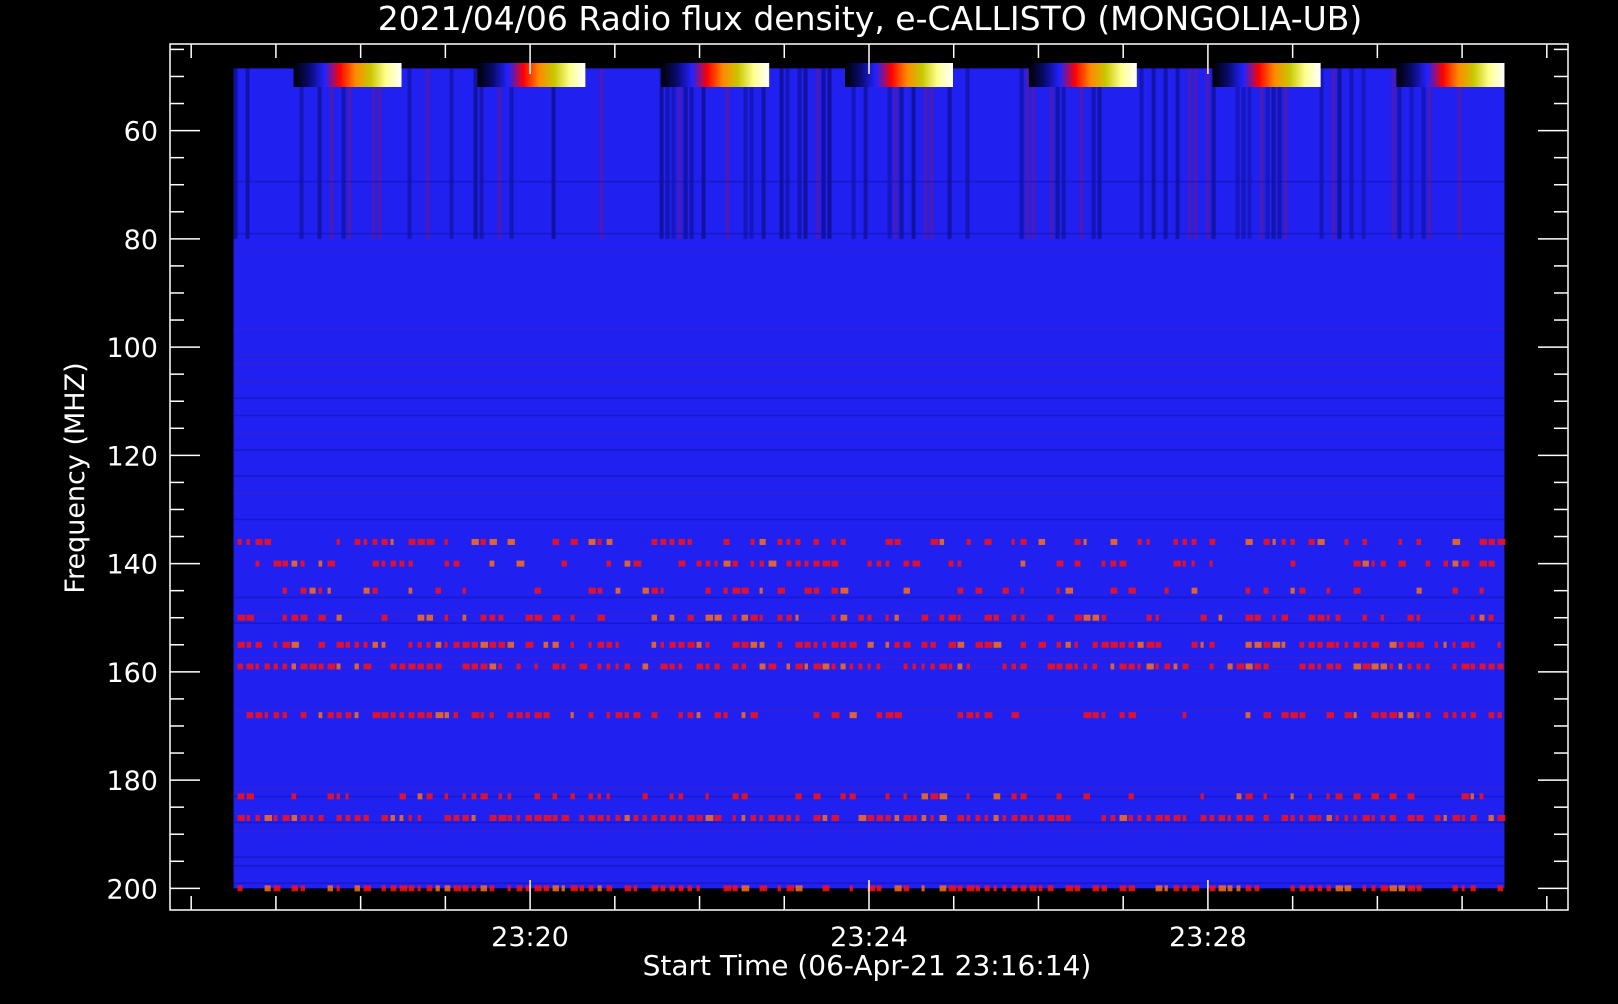 The width and height of the screenshot is (1618, 1004). Describe the element at coordinates (141, 132) in the screenshot. I see `y-tick-label: 60` at that location.